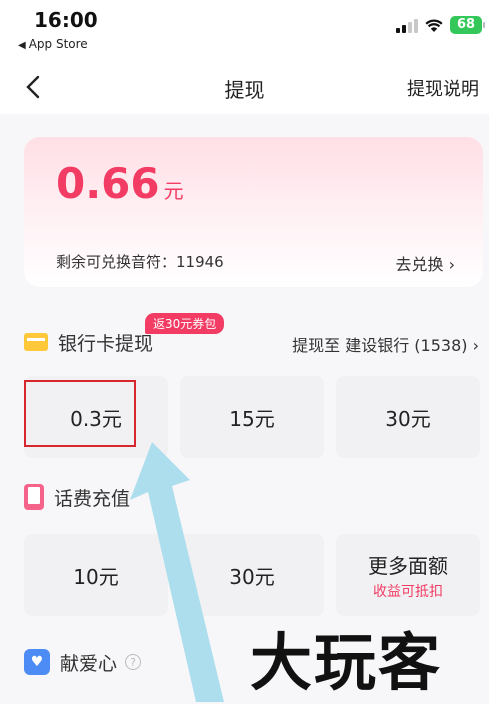 This screenshot has height=704, width=489. Describe the element at coordinates (108, 183) in the screenshot. I see `balance-value: 0.66` at that location.